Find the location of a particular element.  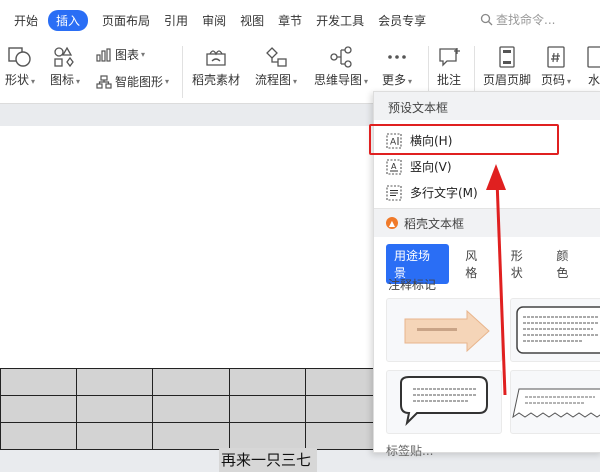

comment-label: 批注 is located at coordinates (449, 80).